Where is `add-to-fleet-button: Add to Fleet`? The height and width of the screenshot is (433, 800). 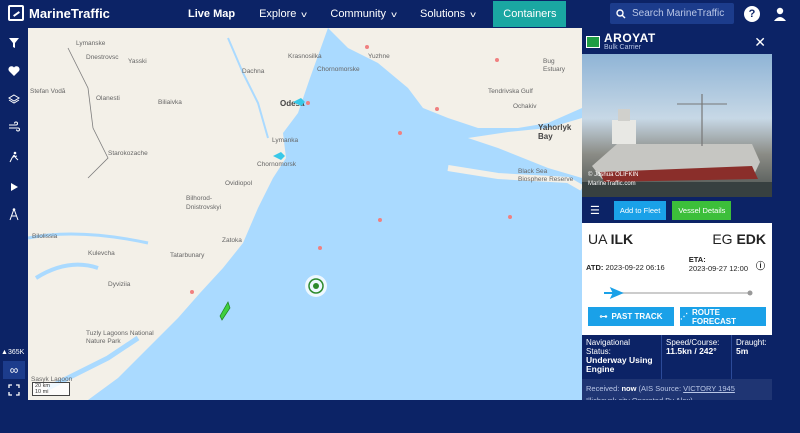
add-to-fleet-button: Add to Fleet is located at coordinates (640, 210).